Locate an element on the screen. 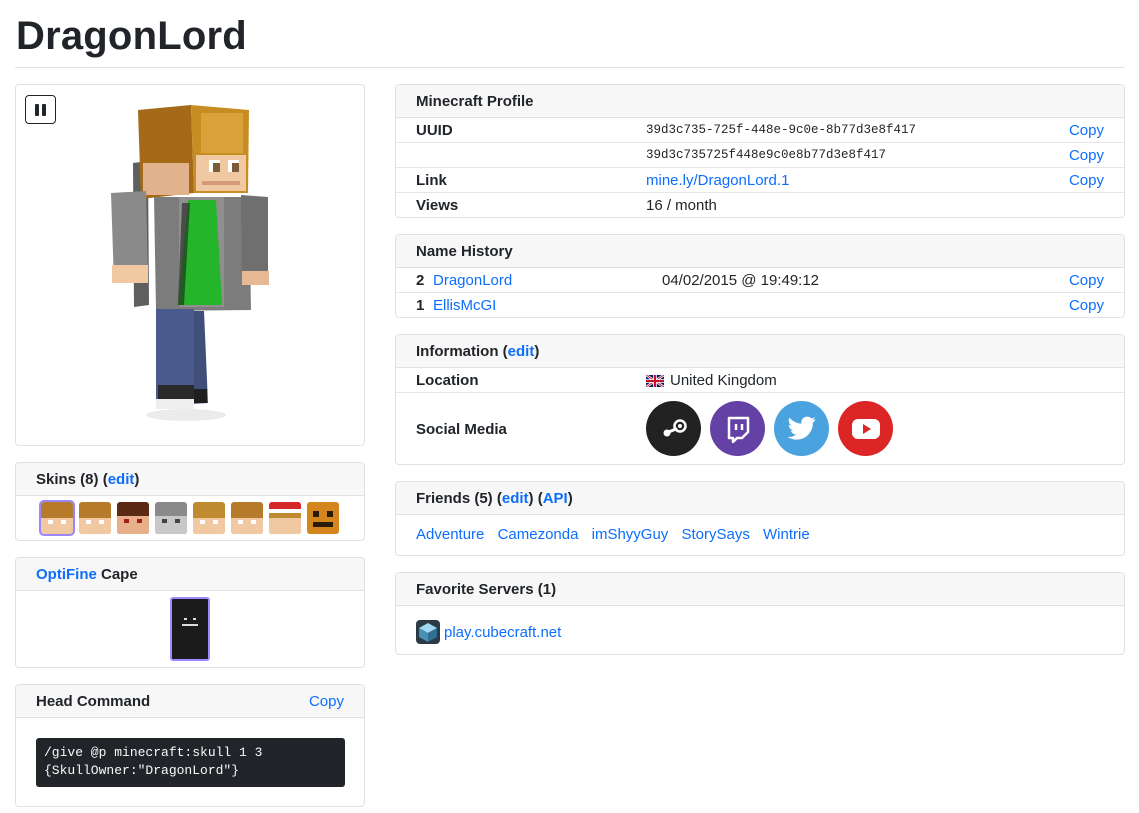  title-divider is located at coordinates (570, 67).